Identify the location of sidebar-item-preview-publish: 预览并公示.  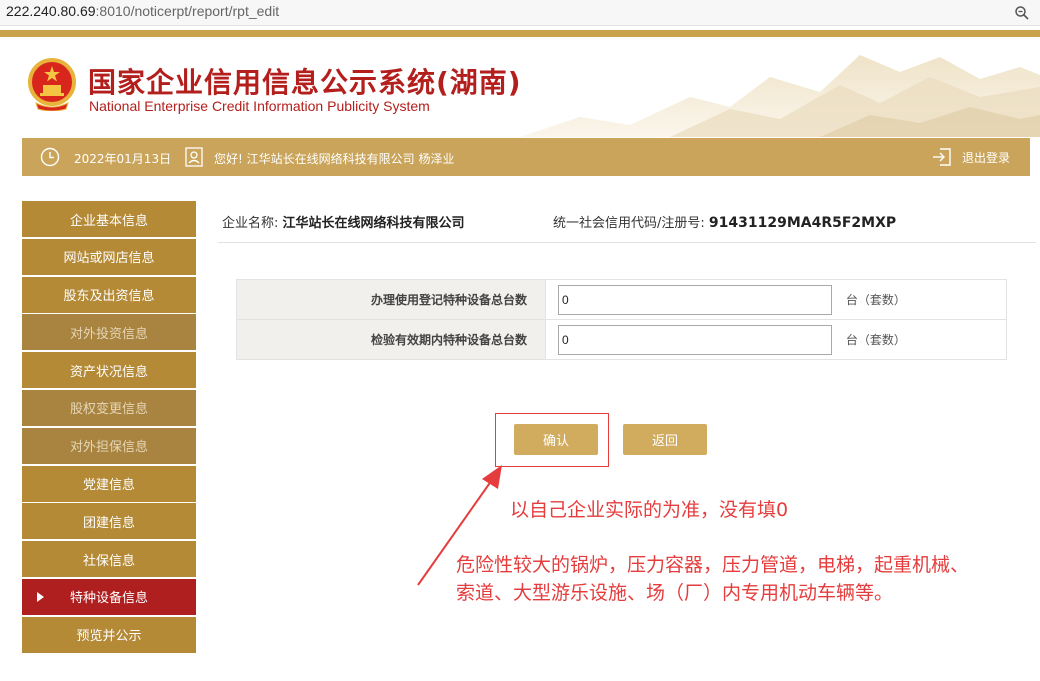
(109, 634).